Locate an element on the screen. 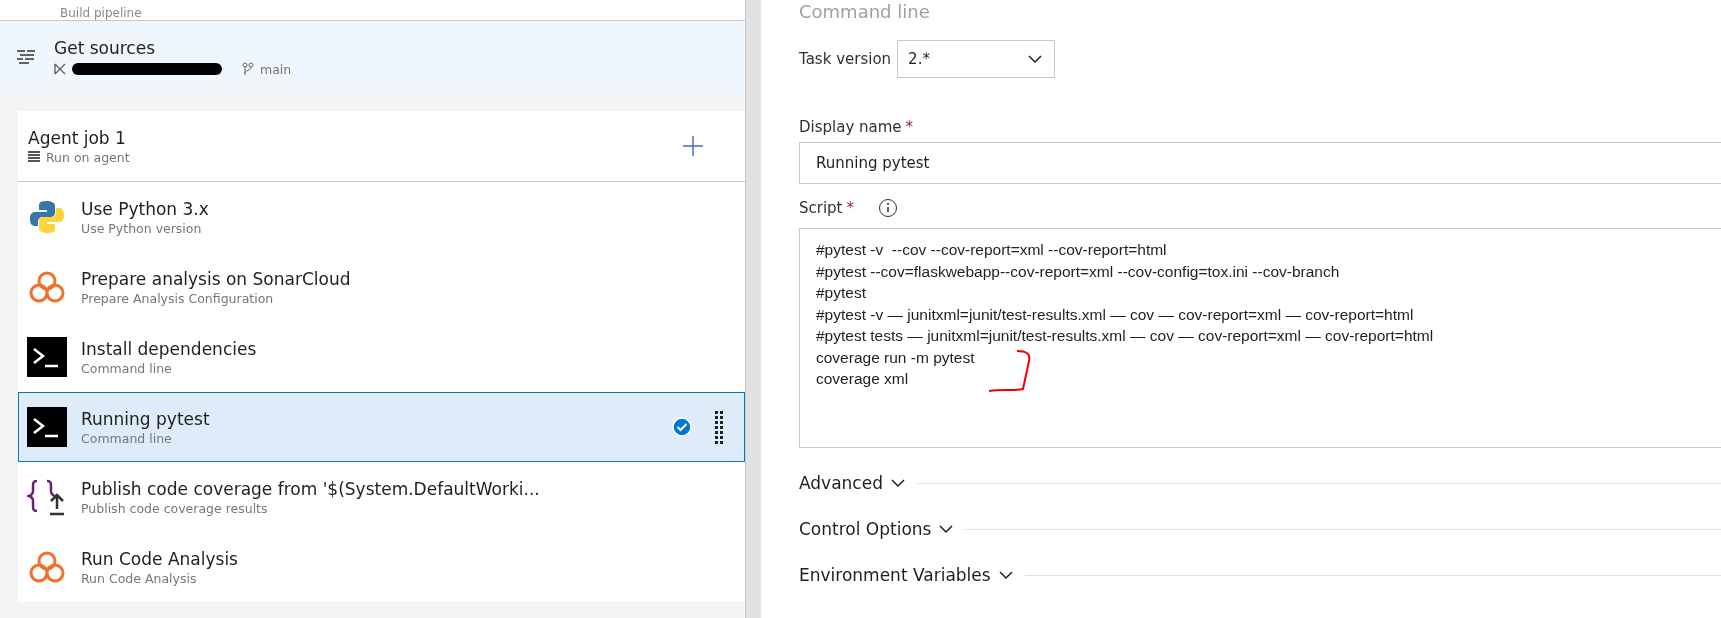 The image size is (1721, 618). braces-upload-icon is located at coordinates (47, 497).